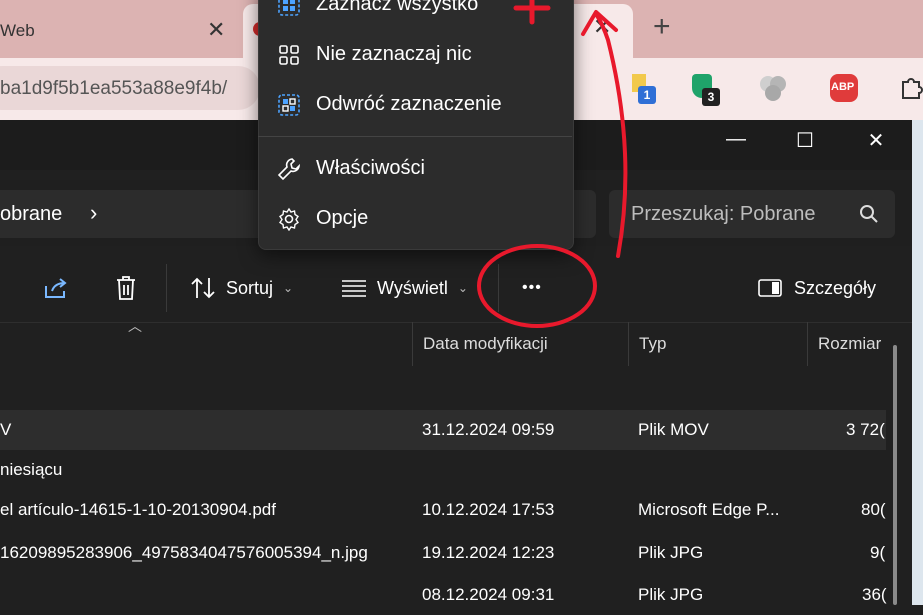 This screenshot has width=923, height=615. Describe the element at coordinates (611, 135) in the screenshot. I see `annotation-arrow` at that location.